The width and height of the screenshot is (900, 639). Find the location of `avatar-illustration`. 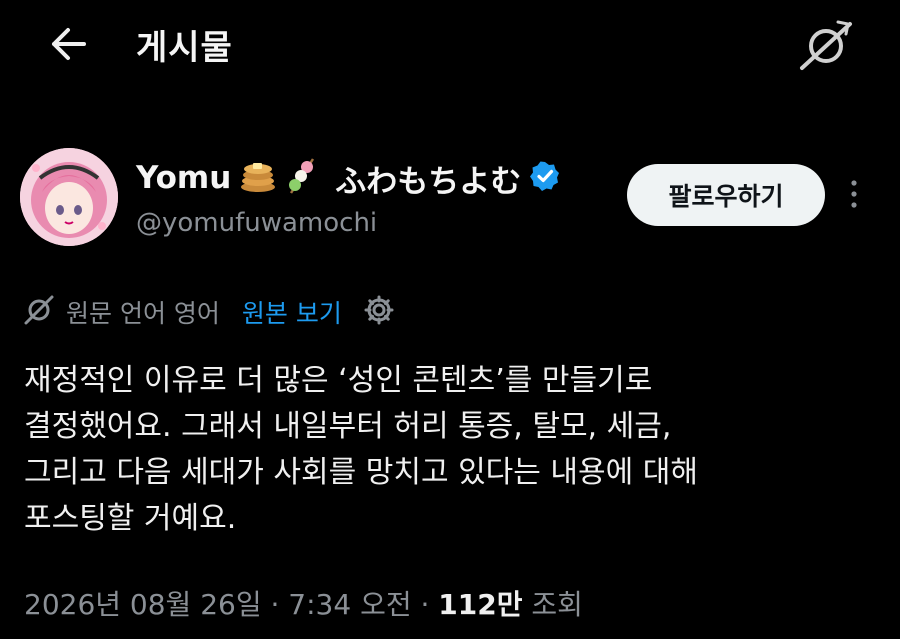

avatar-illustration is located at coordinates (69, 197).